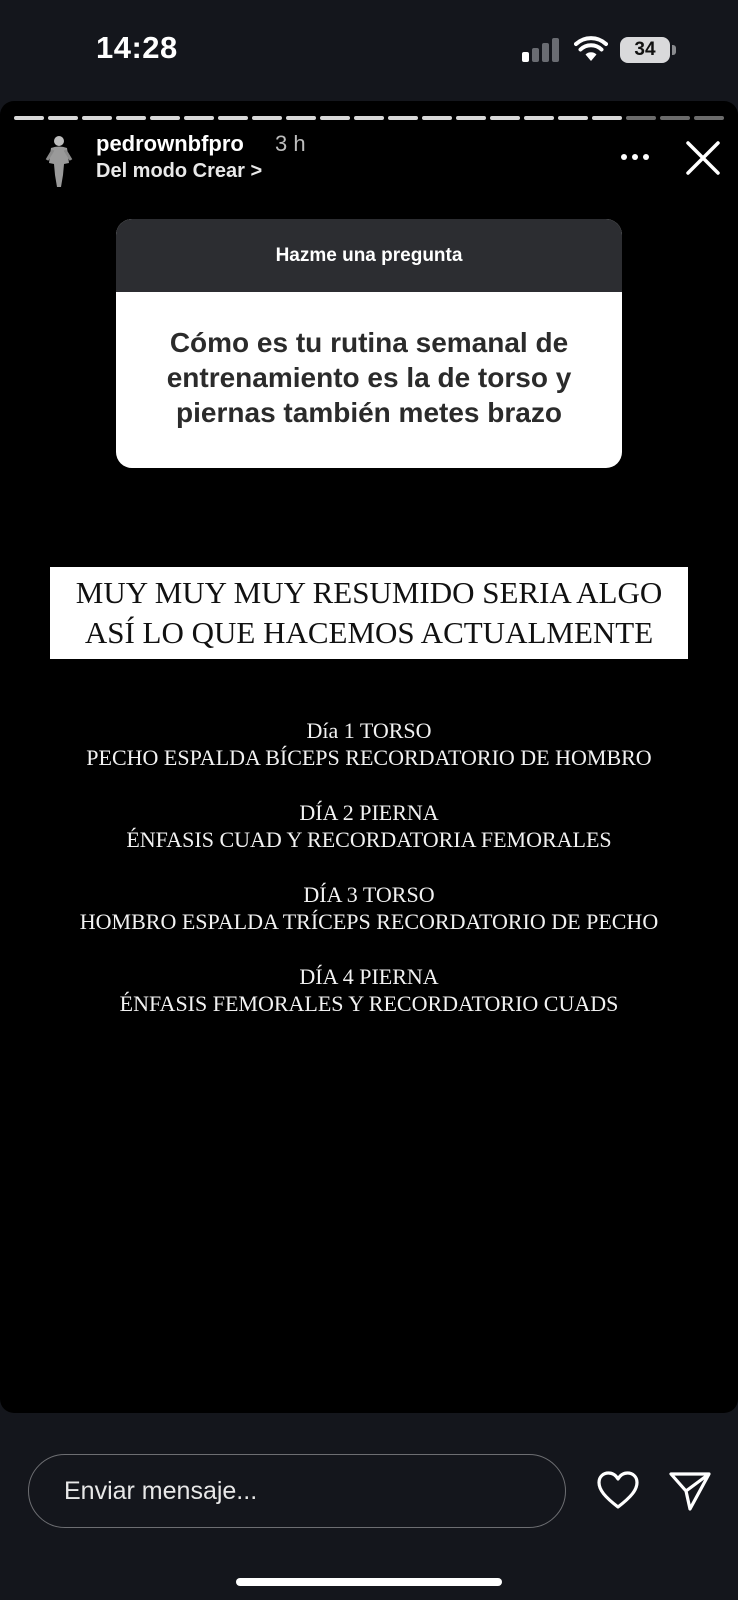 This screenshot has height=1600, width=738. What do you see at coordinates (369, 632) in the screenshot?
I see `headline-line-2: ASÍ LO QUE HACEMOS ACTUALMENTE` at bounding box center [369, 632].